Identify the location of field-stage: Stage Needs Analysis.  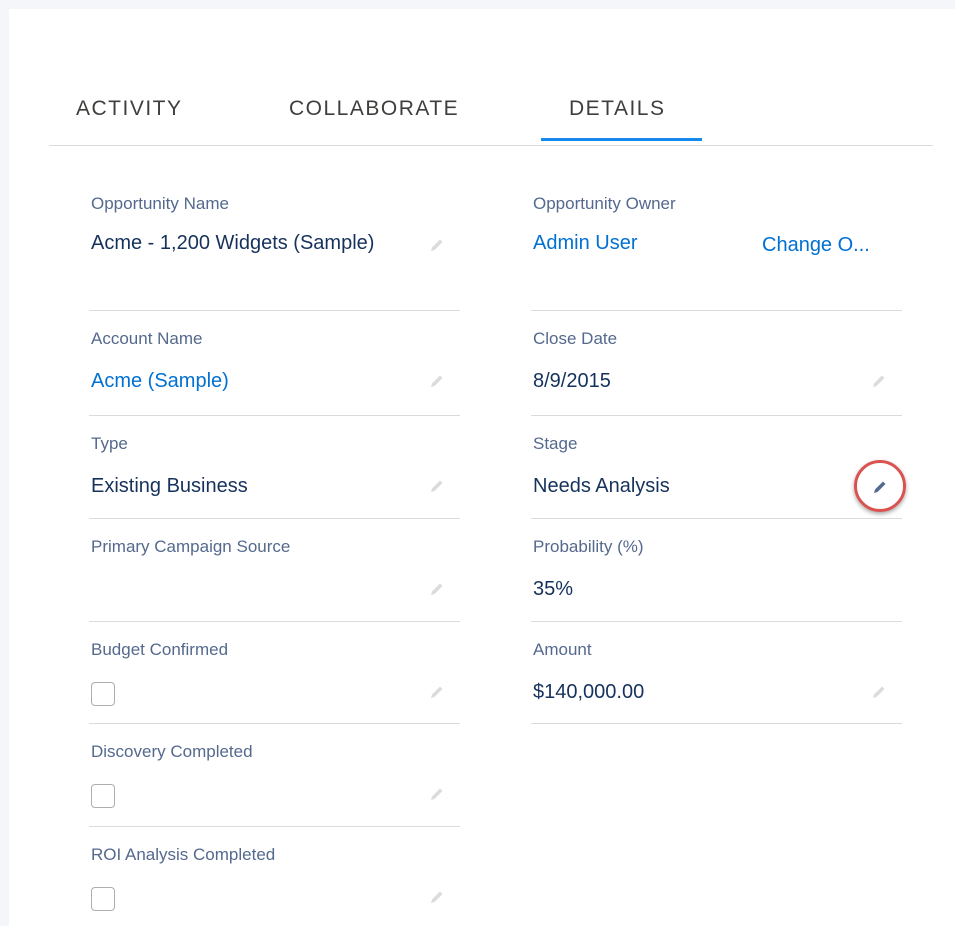
(718, 467).